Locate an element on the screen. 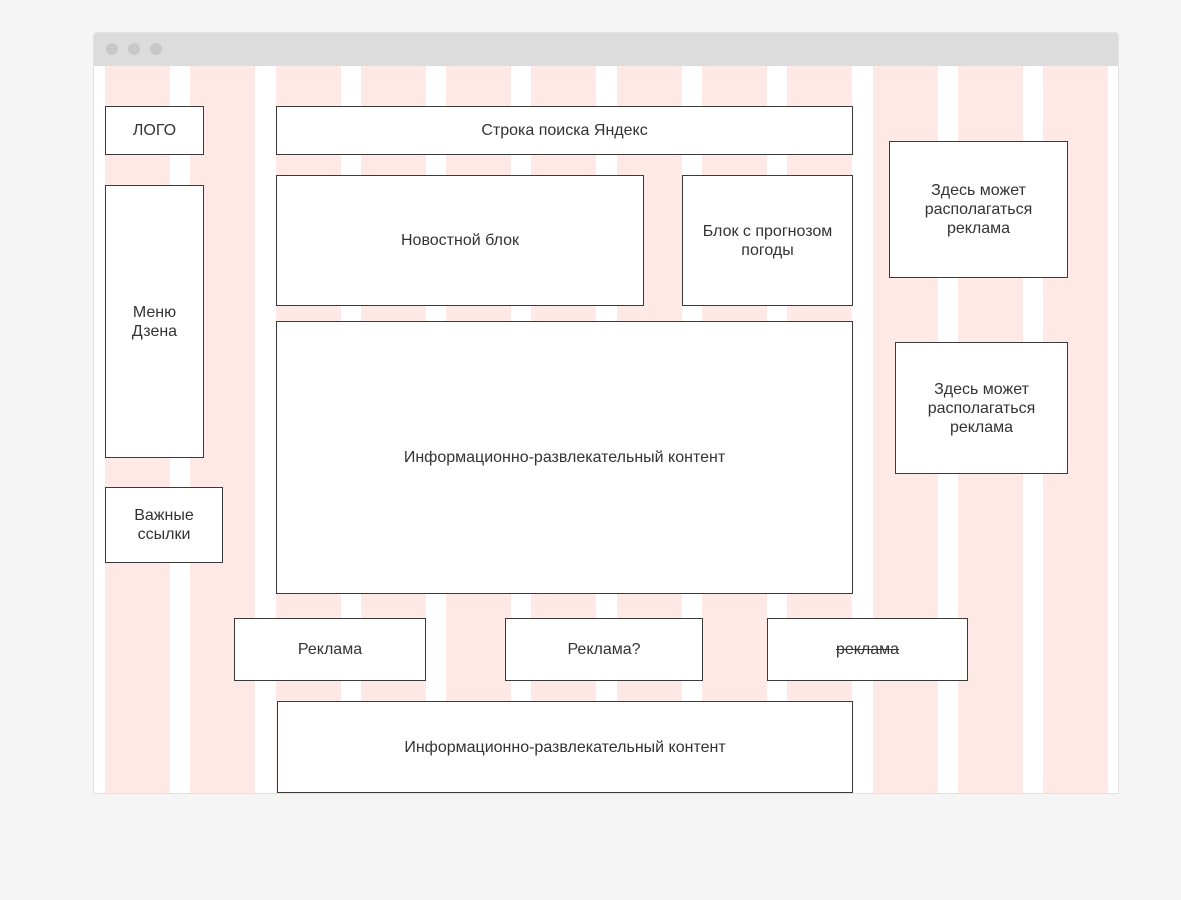 This screenshot has height=900, width=1181. window-dot-close is located at coordinates (112, 49).